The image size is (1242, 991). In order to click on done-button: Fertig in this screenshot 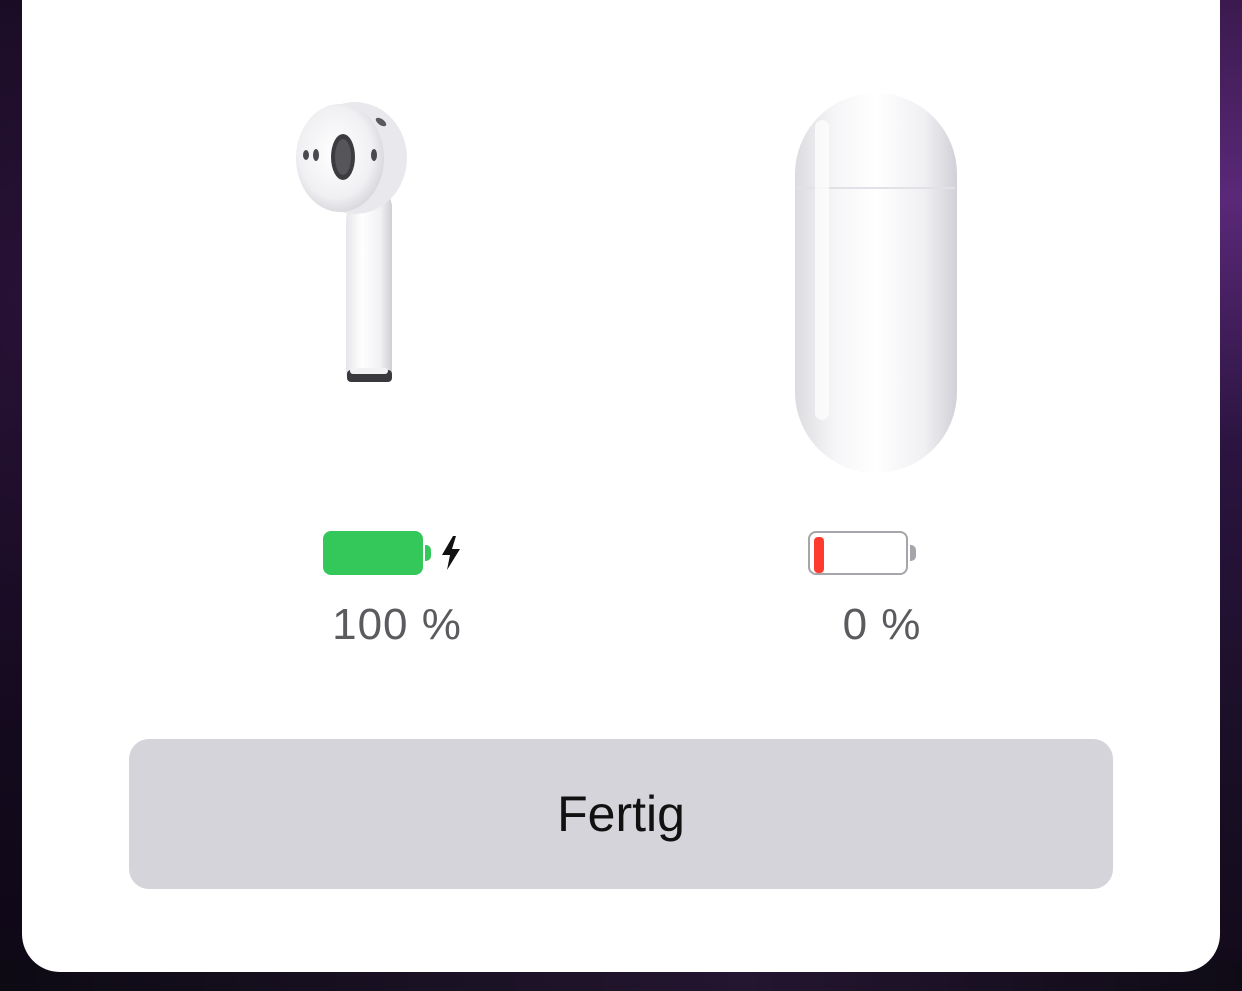, I will do `click(621, 814)`.